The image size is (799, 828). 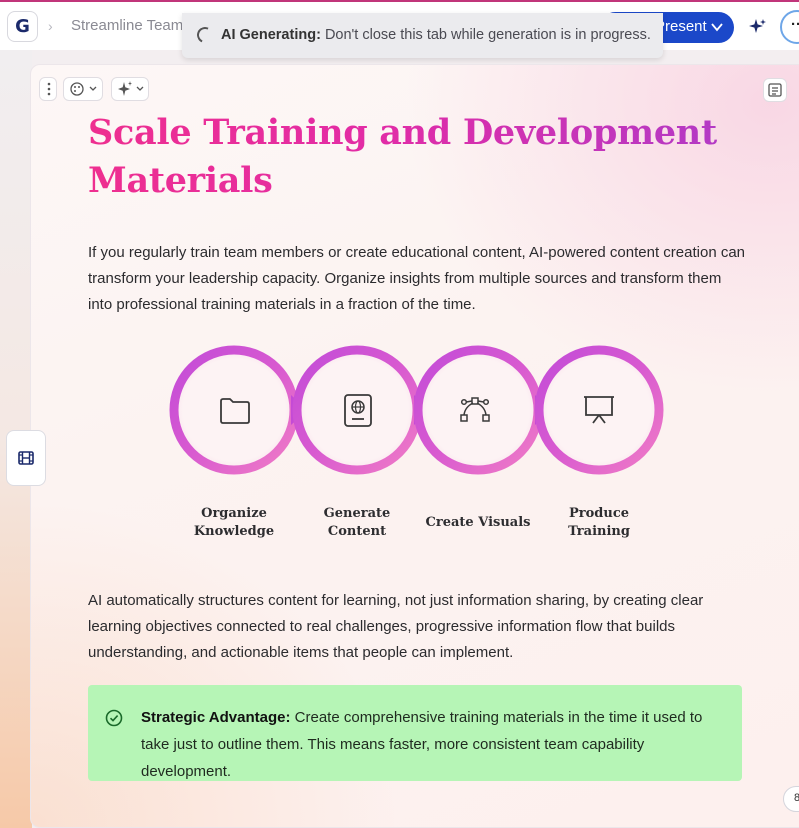 I want to click on app-logo: G, so click(x=22, y=26).